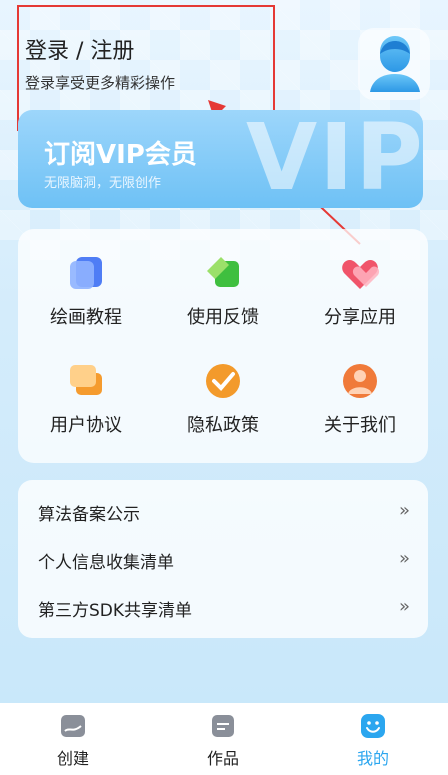 The width and height of the screenshot is (448, 775). Describe the element at coordinates (334, 159) in the screenshot. I see `vip-watermark: VIP` at that location.